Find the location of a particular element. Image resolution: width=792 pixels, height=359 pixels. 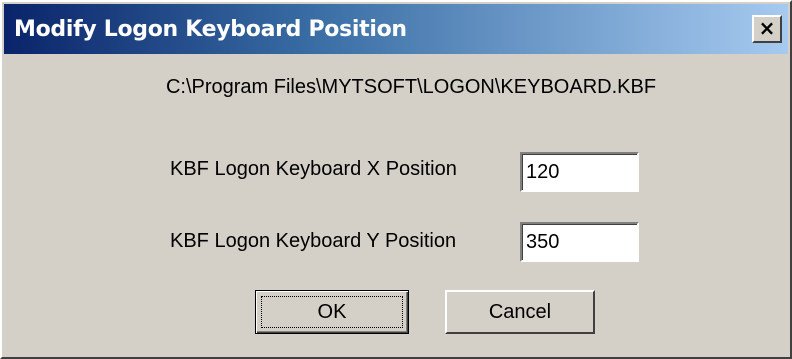

ok-button: OK is located at coordinates (332, 312).